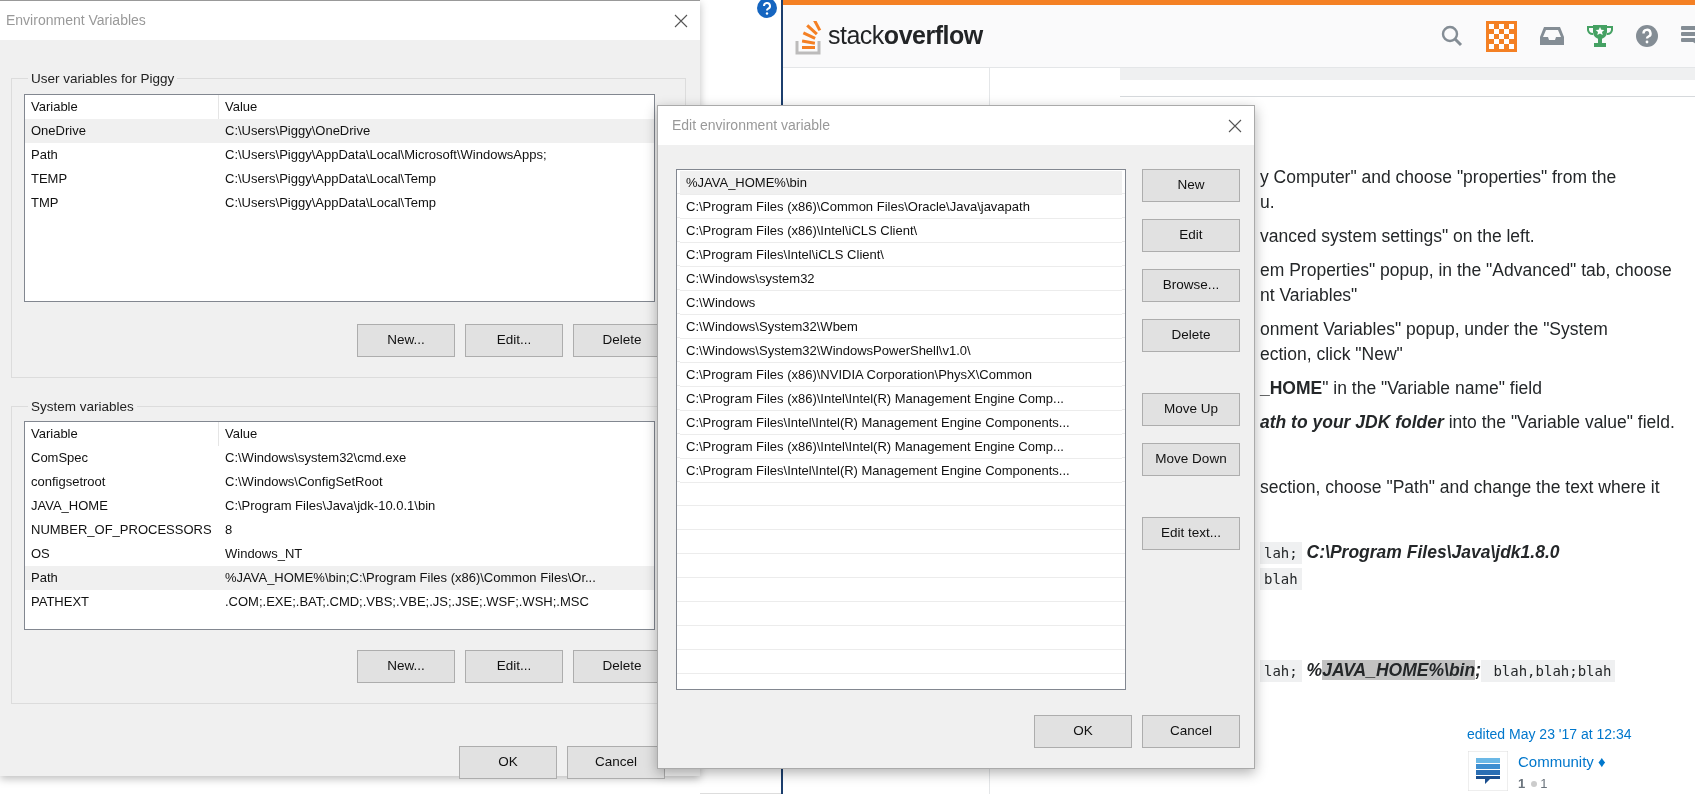 The width and height of the screenshot is (1695, 794). Describe the element at coordinates (751, 125) in the screenshot. I see `window-title: Edit environment variable` at that location.